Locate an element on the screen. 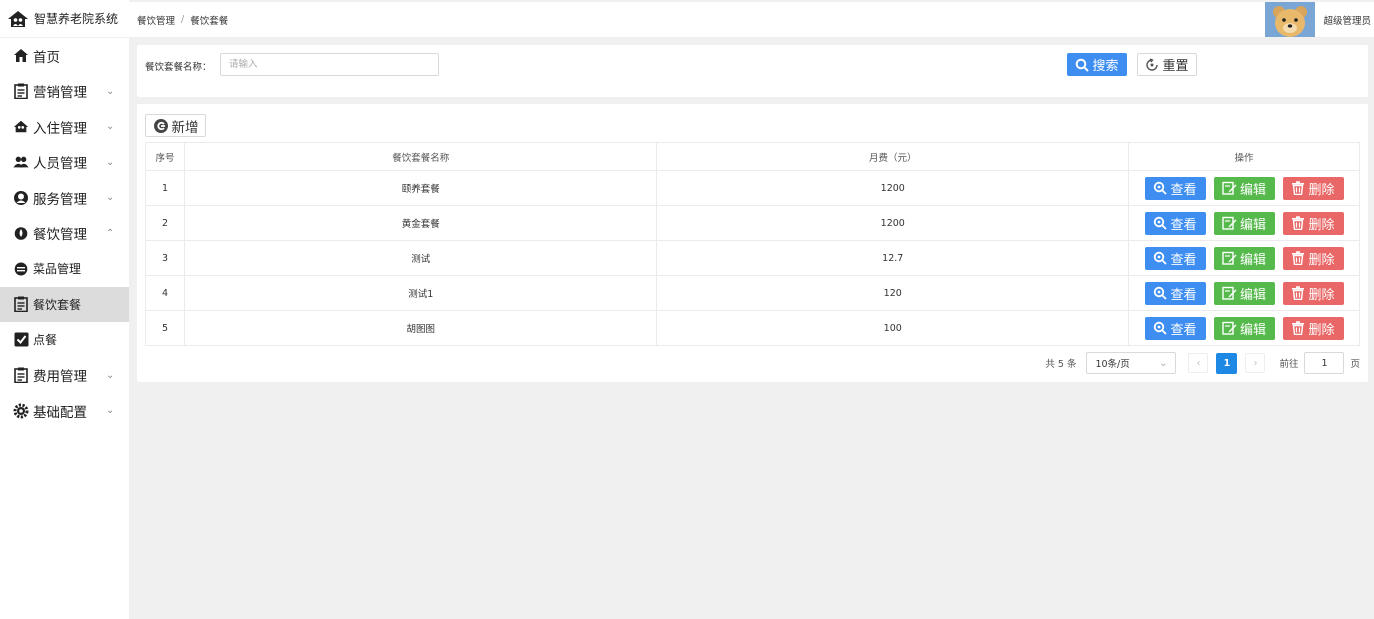  sidebar-item-7: 餐饮套餐 is located at coordinates (64, 304).